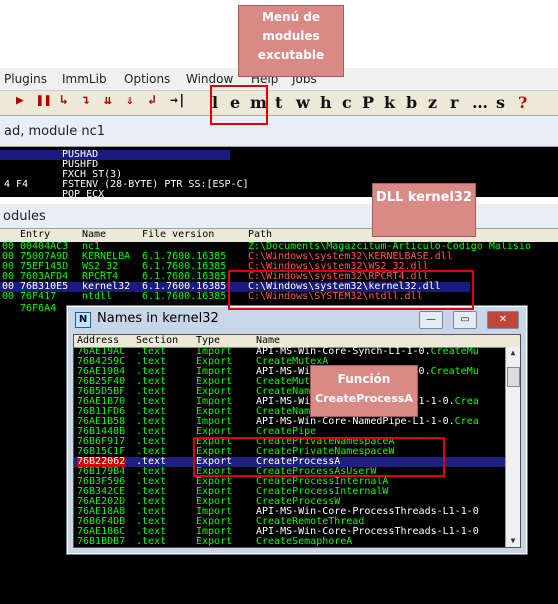 Image resolution: width=558 pixels, height=604 pixels. What do you see at coordinates (347, 102) in the screenshot?
I see `toolbar-cpu-button: c` at bounding box center [347, 102].